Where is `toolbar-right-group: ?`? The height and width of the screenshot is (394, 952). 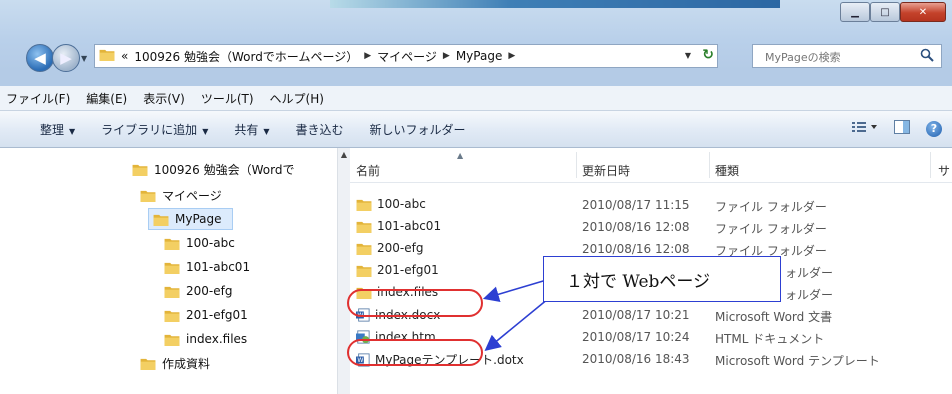 toolbar-right-group: ? is located at coordinates (897, 128).